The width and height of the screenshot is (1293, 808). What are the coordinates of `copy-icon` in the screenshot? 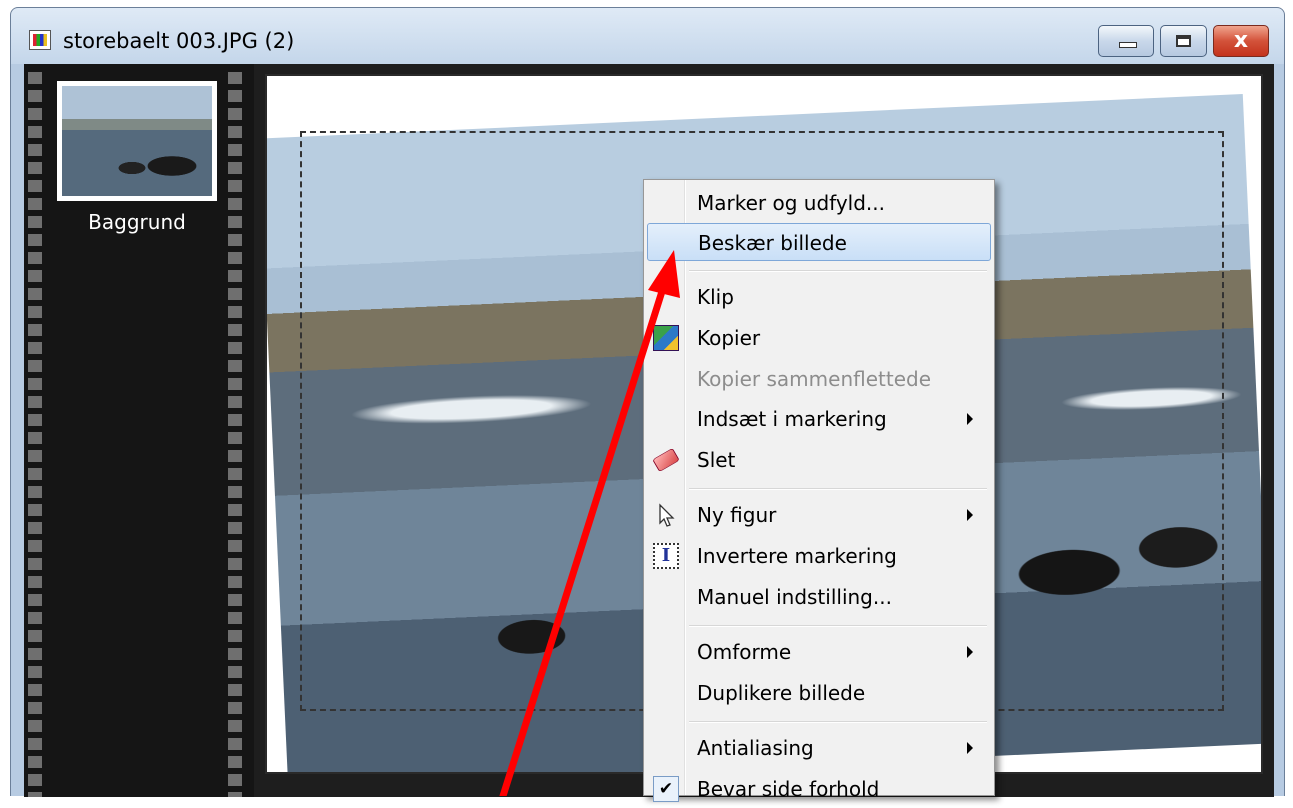 It's located at (666, 338).